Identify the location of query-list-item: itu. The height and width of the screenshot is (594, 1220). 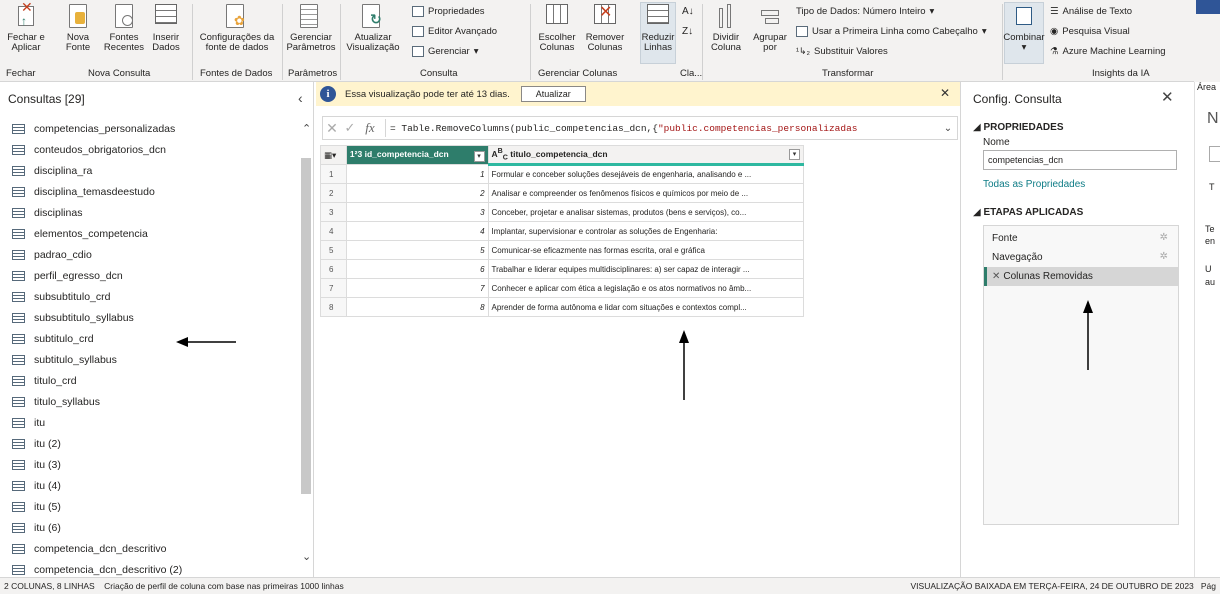
(148, 422).